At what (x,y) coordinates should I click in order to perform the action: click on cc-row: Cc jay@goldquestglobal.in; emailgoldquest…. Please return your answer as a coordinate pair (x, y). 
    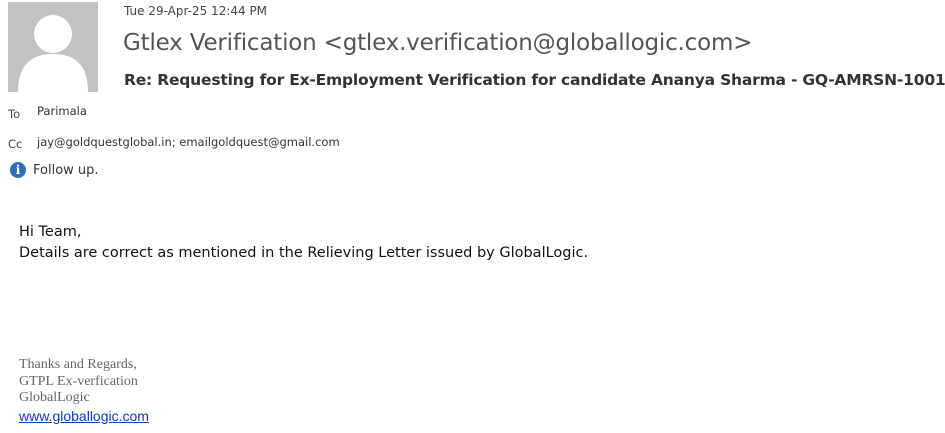
    Looking at the image, I should click on (174, 143).